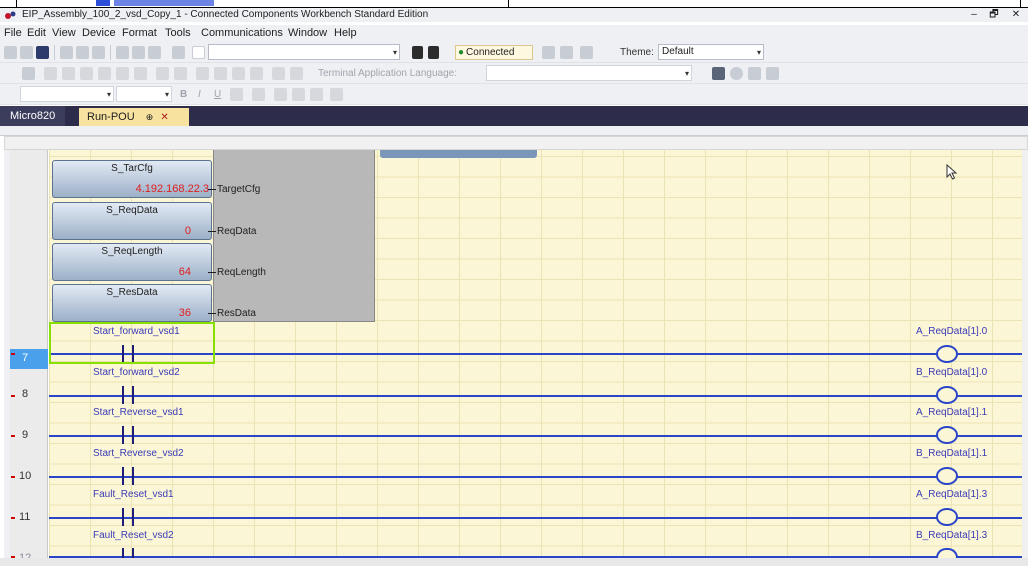  I want to click on param-s-reqlength: S_ReqLength 64, so click(132, 262).